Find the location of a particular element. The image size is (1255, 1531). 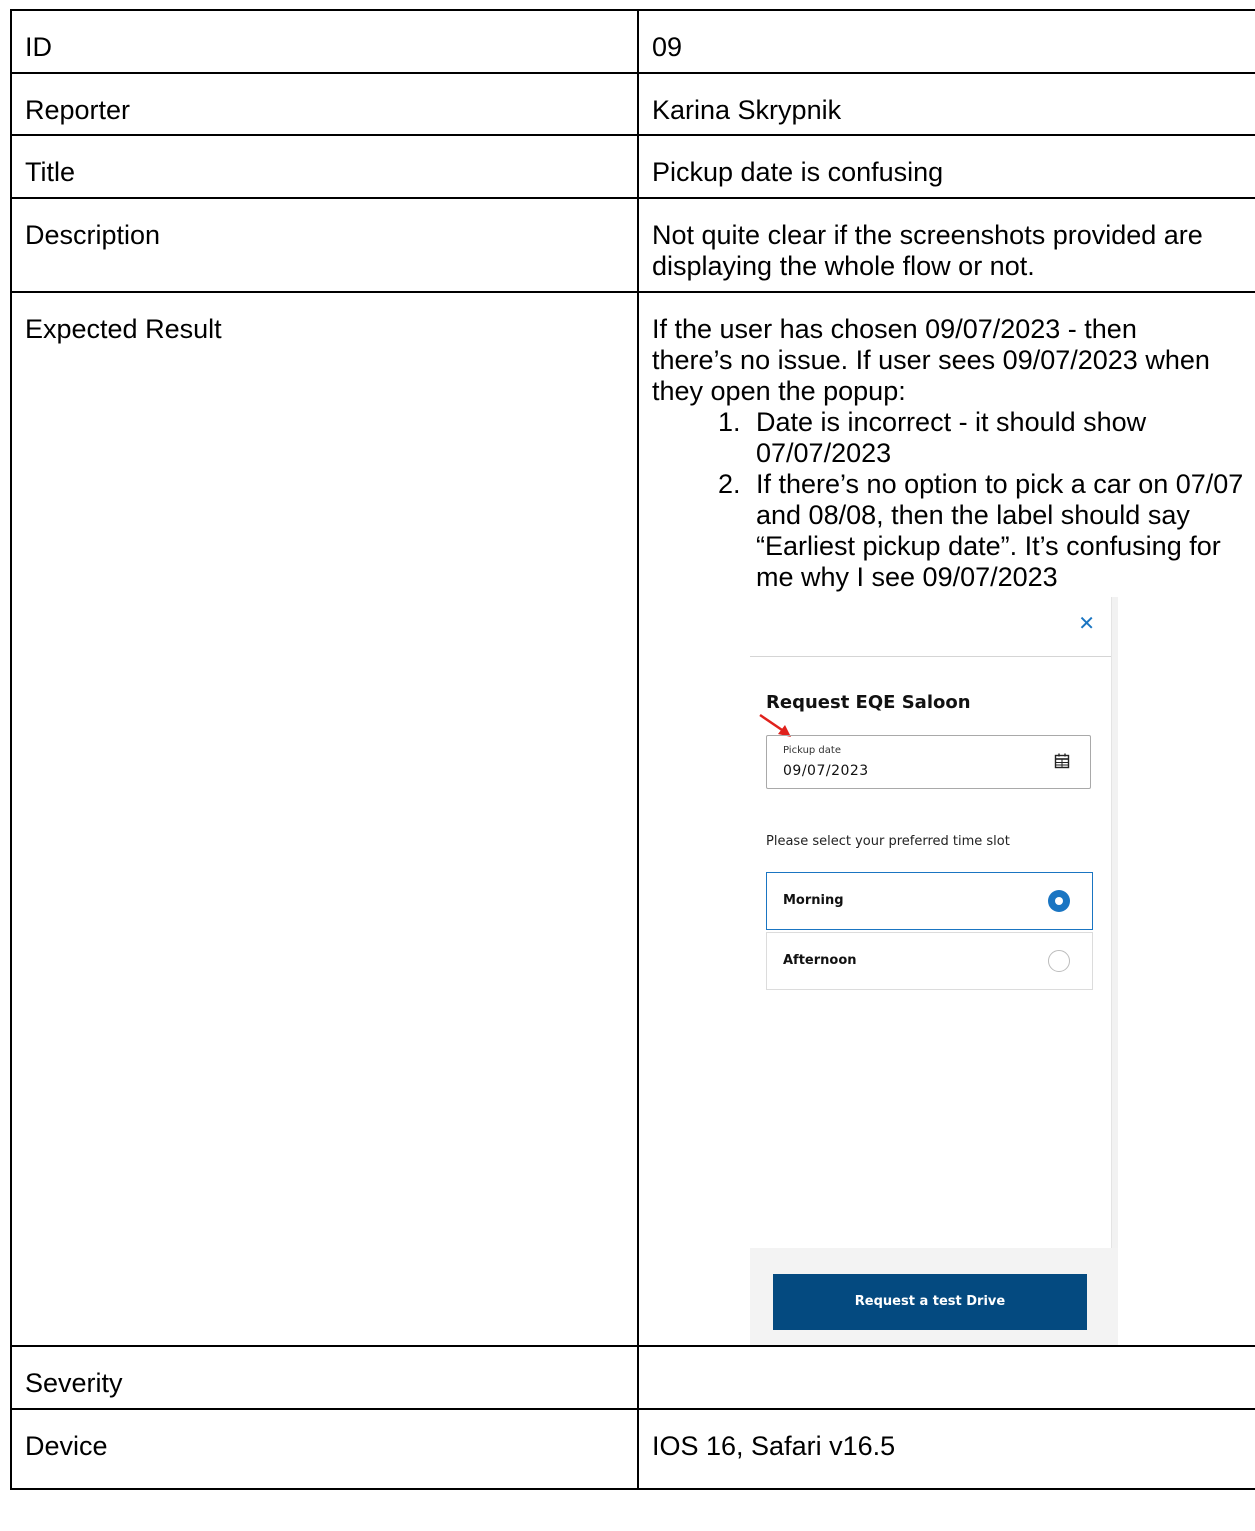

close-icon: ✕ is located at coordinates (1086, 623).